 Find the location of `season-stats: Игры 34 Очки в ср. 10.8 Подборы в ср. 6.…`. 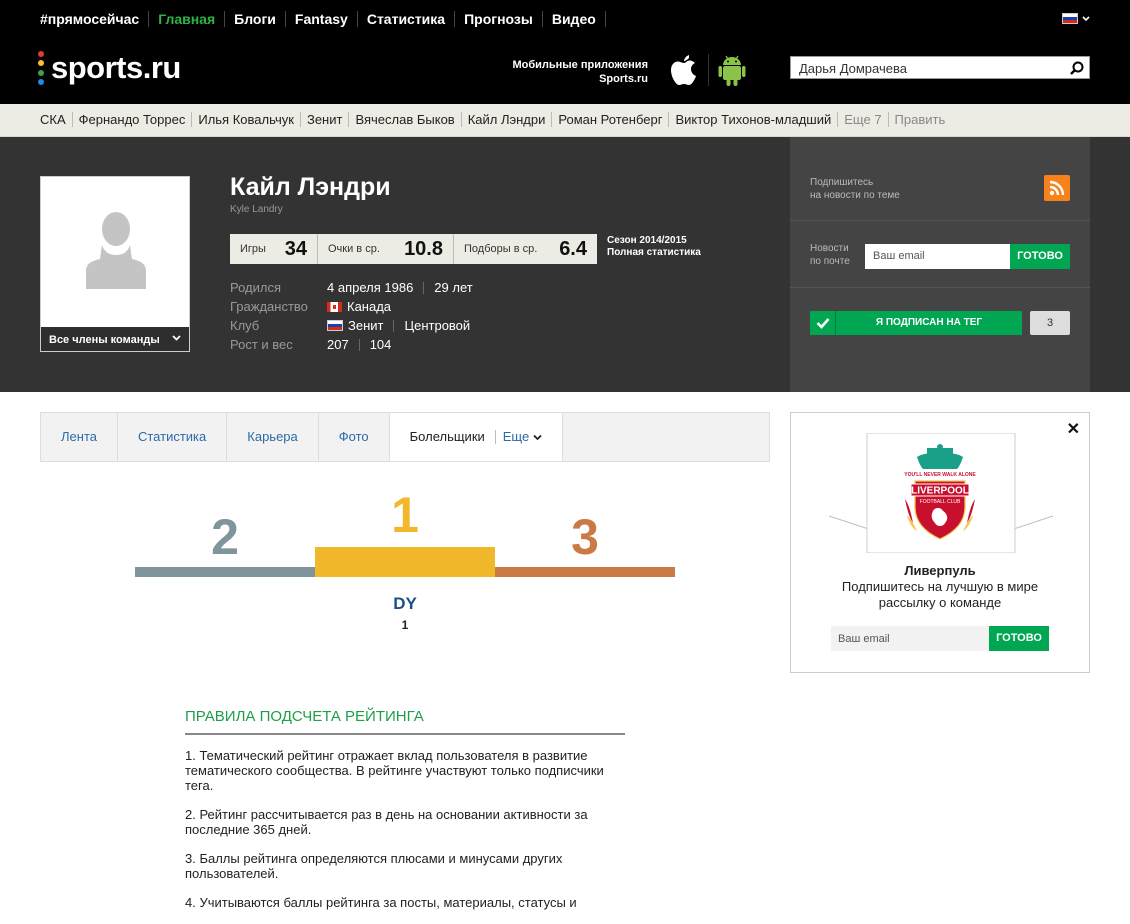

season-stats: Игры 34 Очки в ср. 10.8 Подборы в ср. 6.… is located at coordinates (413, 249).